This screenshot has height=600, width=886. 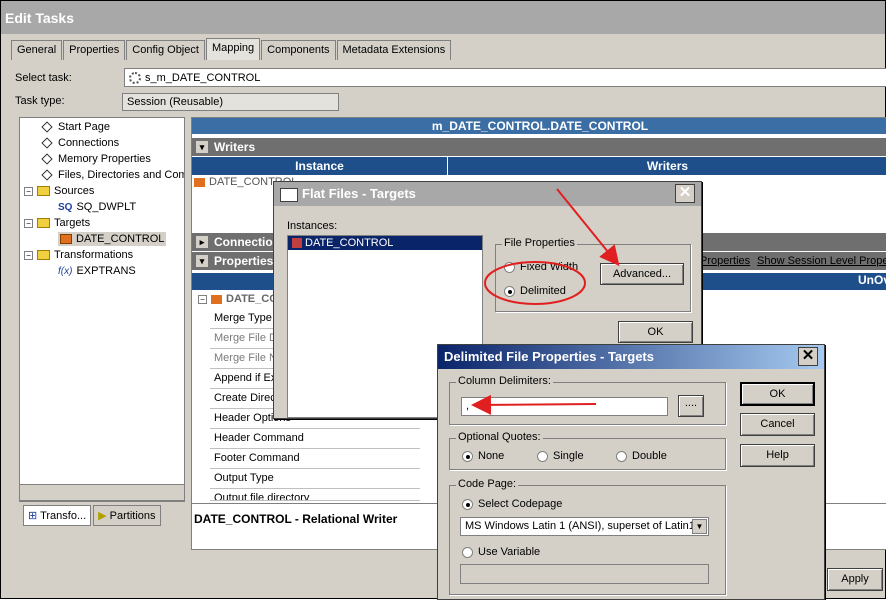 What do you see at coordinates (59, 191) in the screenshot?
I see `tree-item-sources: − Sources` at bounding box center [59, 191].